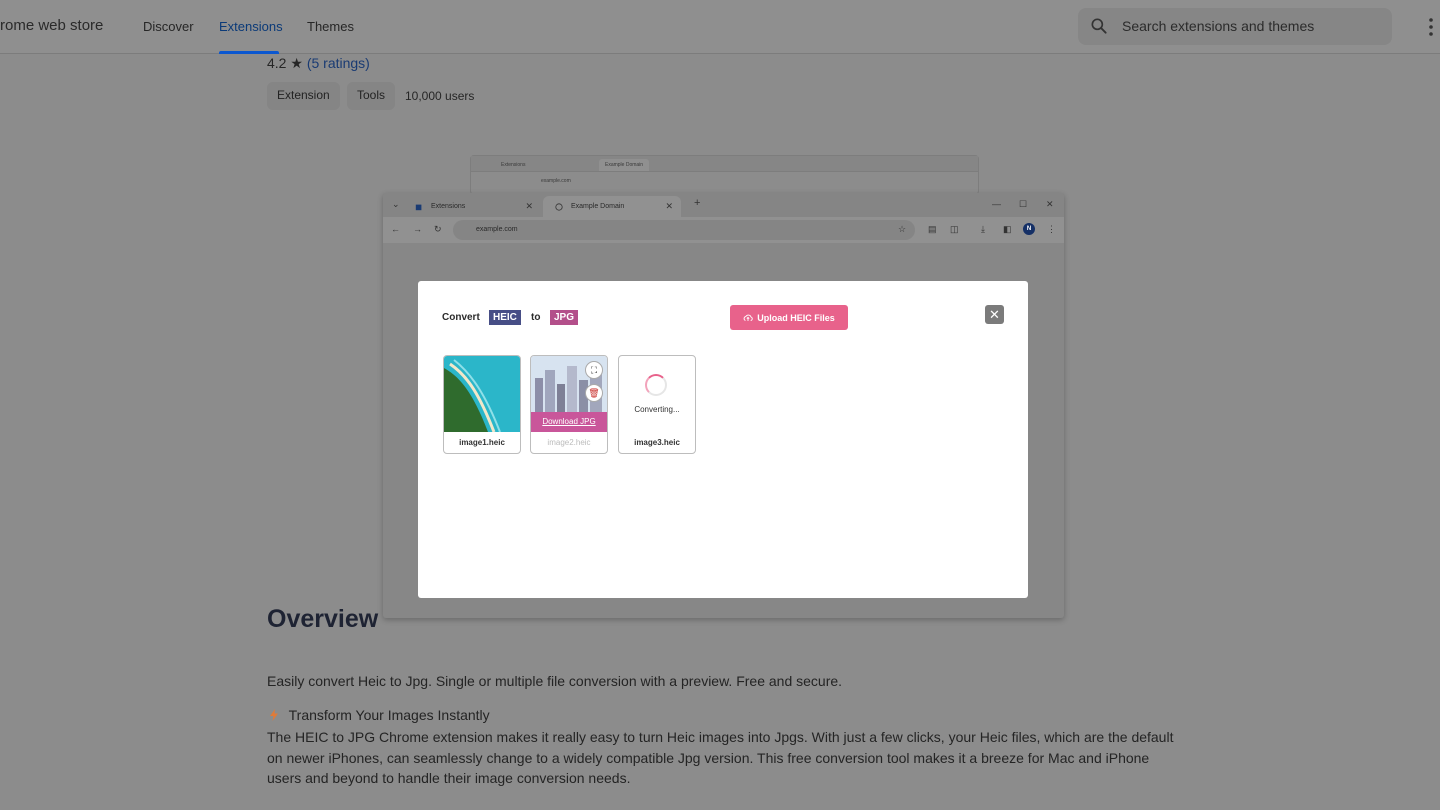 This screenshot has width=1440, height=810. What do you see at coordinates (657, 404) in the screenshot?
I see `image-card: Converting... image3.heic` at bounding box center [657, 404].